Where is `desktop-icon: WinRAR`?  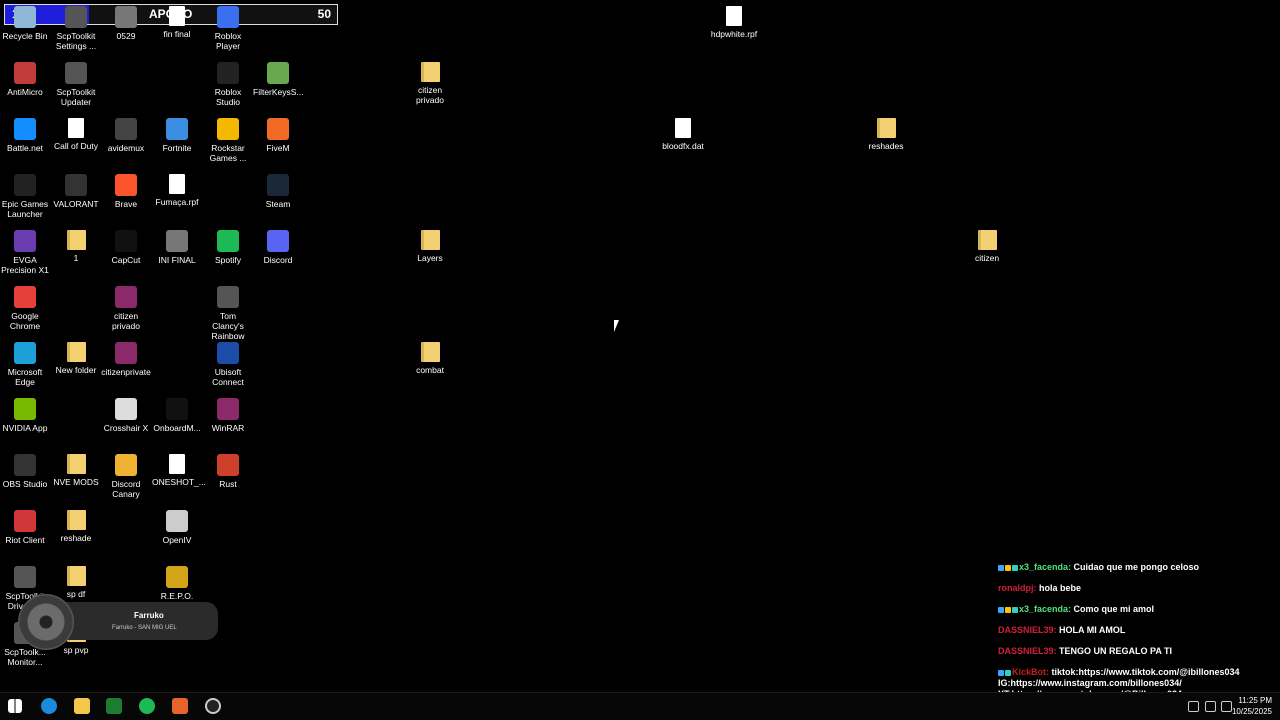
desktop-icon: WinRAR is located at coordinates (228, 415).